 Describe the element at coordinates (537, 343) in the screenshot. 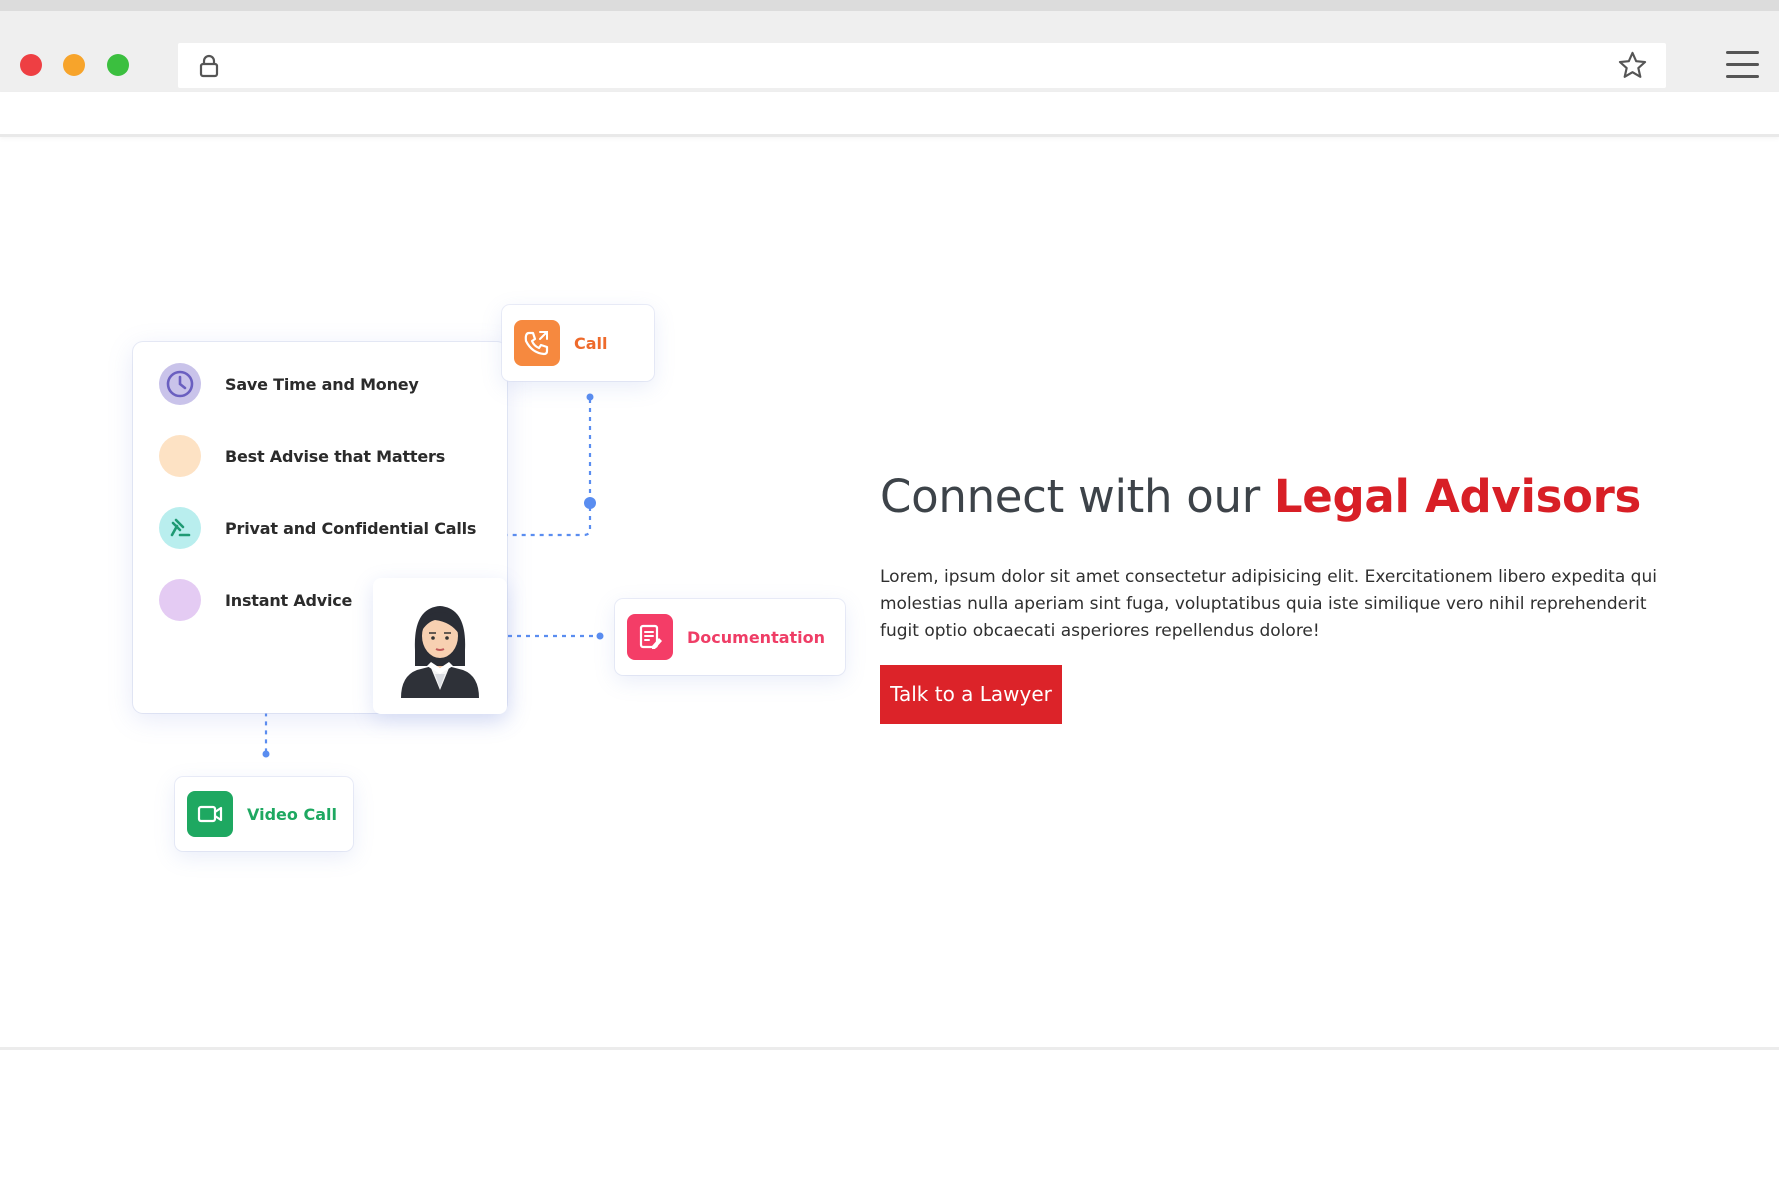

I see `phone-icon` at that location.